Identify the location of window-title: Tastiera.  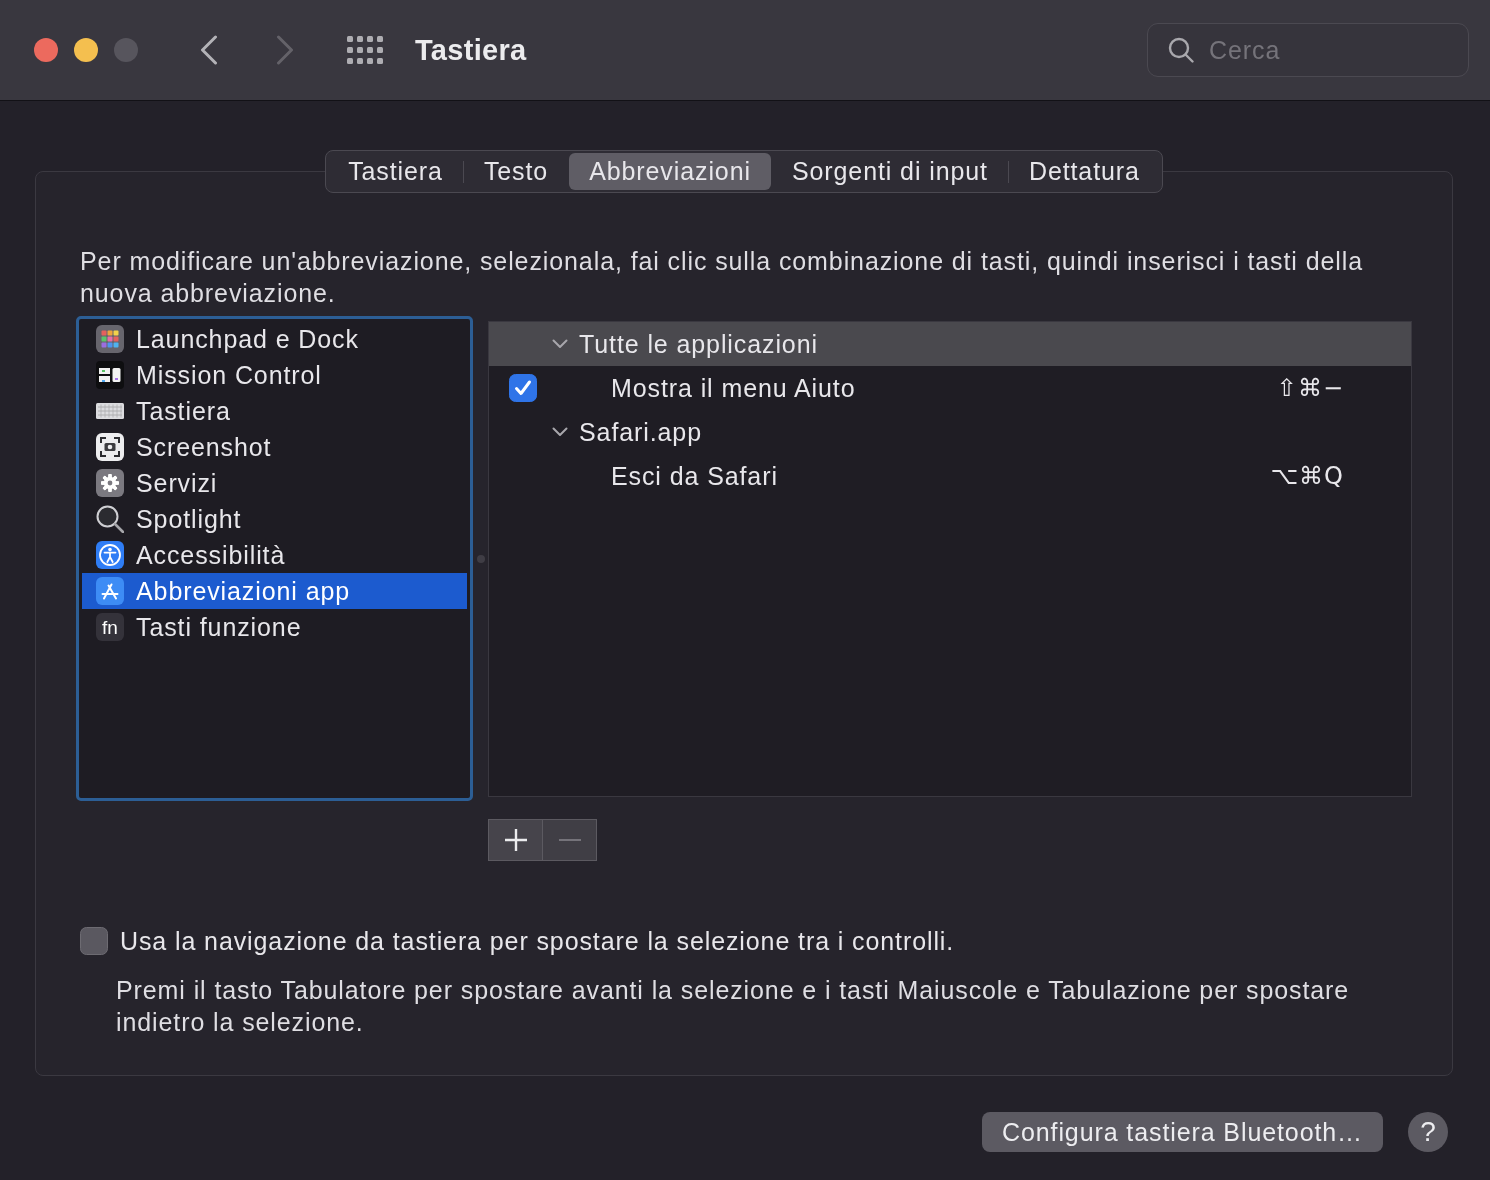
(471, 50).